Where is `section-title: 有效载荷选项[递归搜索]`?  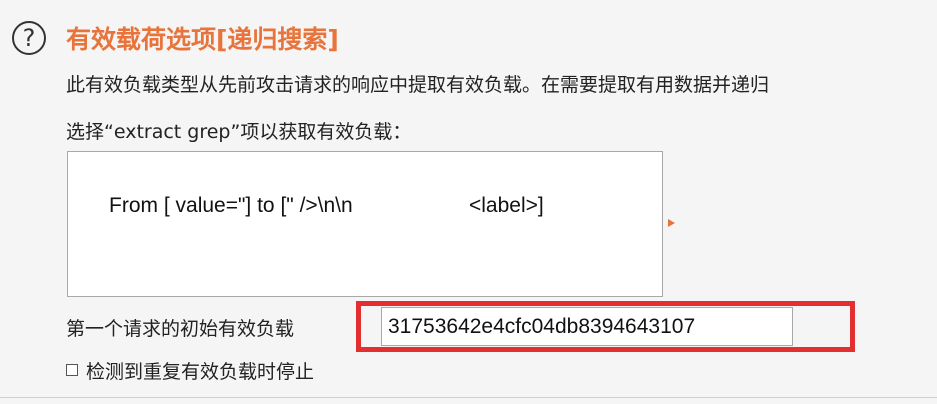 section-title: 有效载荷选项[递归搜索] is located at coordinates (202, 39).